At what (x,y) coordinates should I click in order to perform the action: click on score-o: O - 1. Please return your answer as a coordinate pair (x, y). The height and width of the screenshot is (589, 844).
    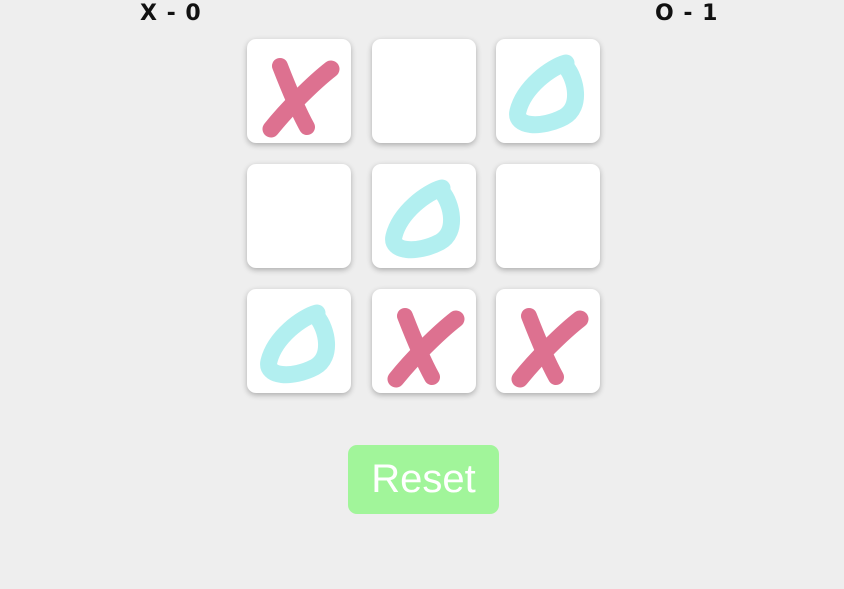
    Looking at the image, I should click on (687, 13).